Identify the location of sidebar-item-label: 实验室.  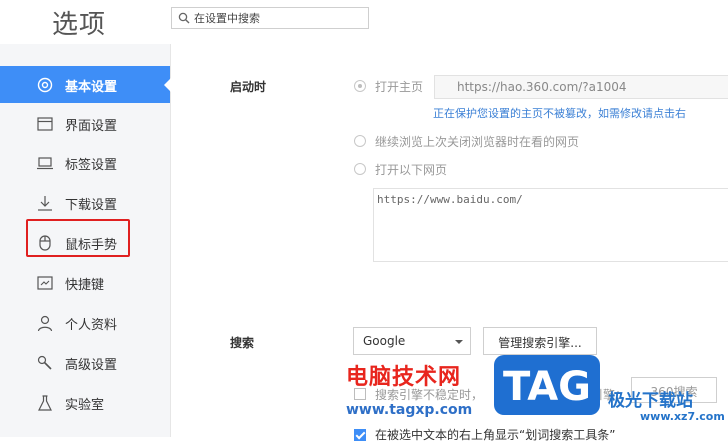
(85, 405).